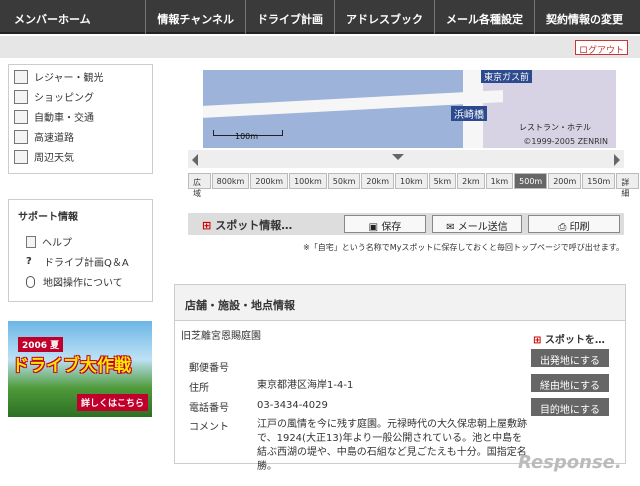 Image resolution: width=640 pixels, height=486 pixels. Describe the element at coordinates (320, 47) in the screenshot. I see `sub-bar` at that location.